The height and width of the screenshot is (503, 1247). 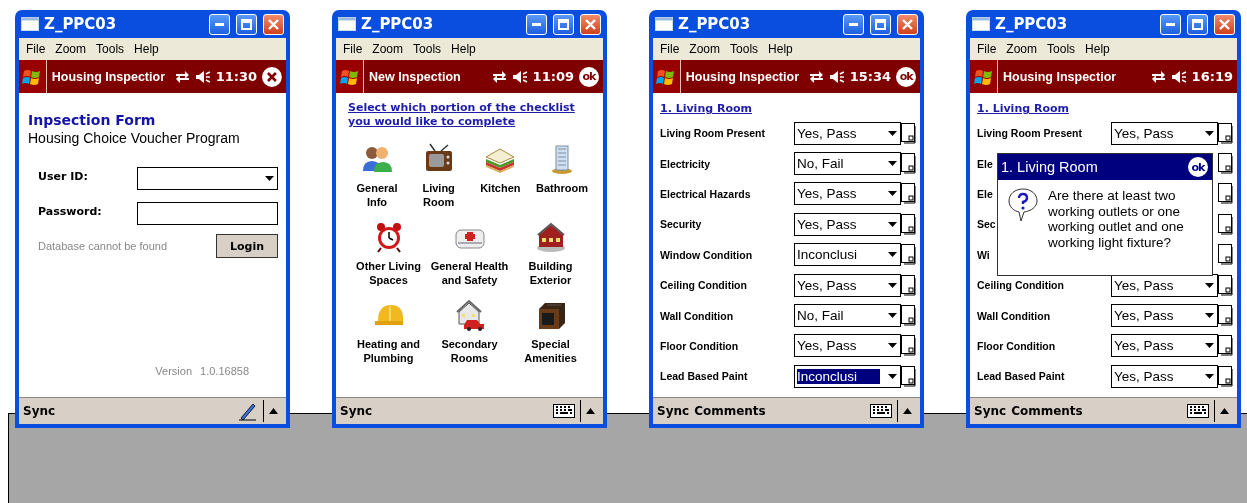 What do you see at coordinates (248, 411) in the screenshot?
I see `pen-icon` at bounding box center [248, 411].